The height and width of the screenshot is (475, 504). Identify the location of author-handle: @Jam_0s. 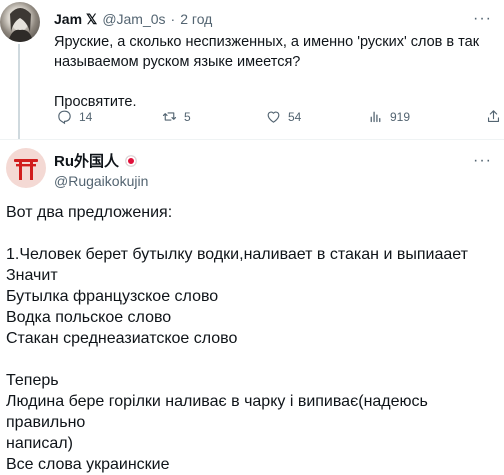
(133, 19).